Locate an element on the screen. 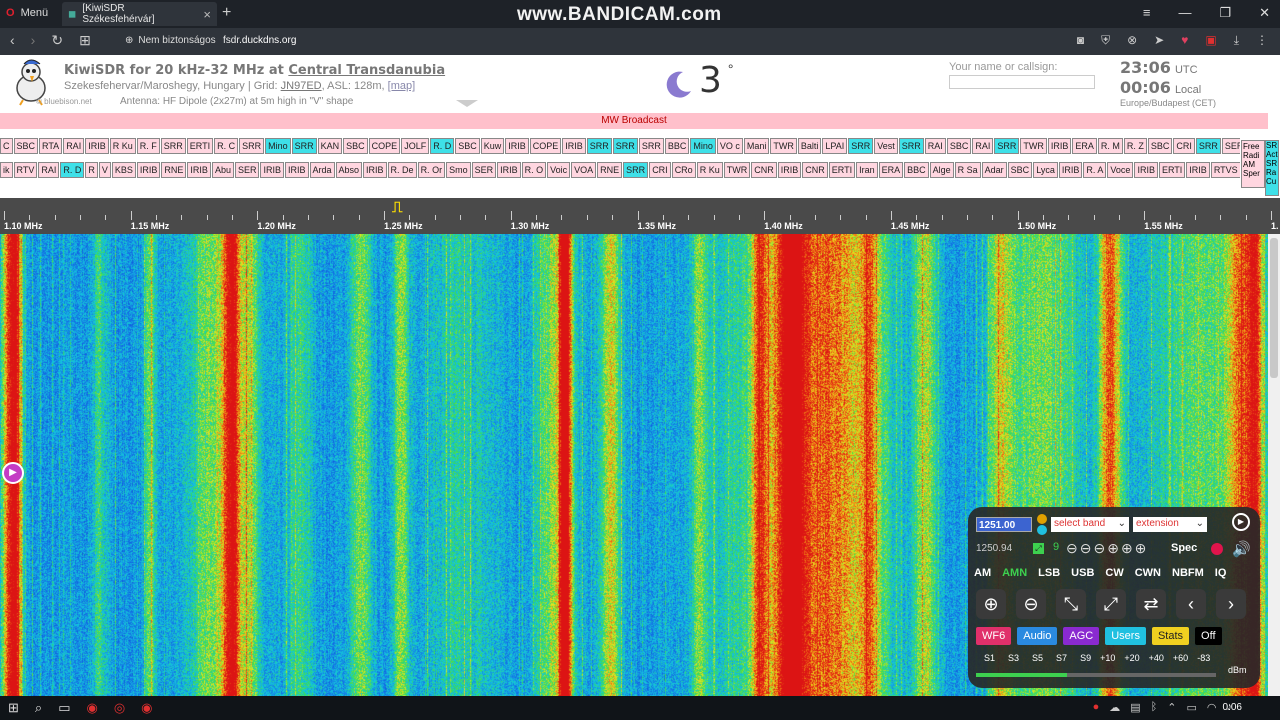 Image resolution: width=1280 pixels, height=720 pixels. station-label: ERA is located at coordinates (891, 170).